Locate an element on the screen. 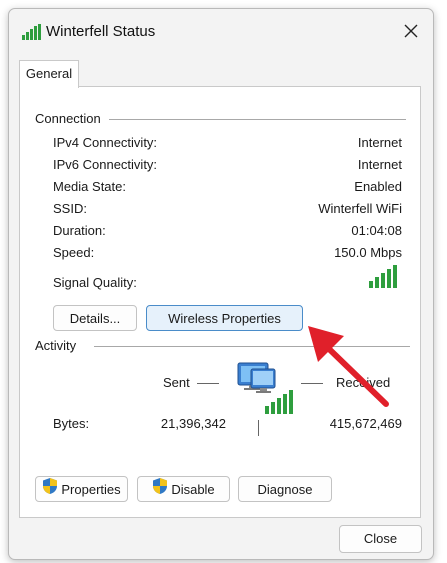 The width and height of the screenshot is (447, 563). wifi-signal-icon is located at coordinates (32, 34).